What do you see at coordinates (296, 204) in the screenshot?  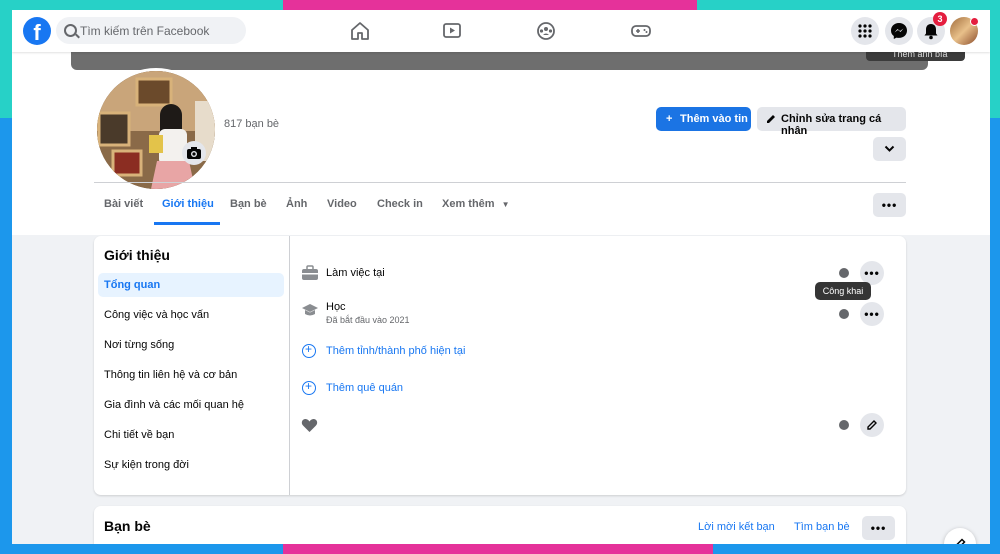 I see `tab-photos: Ảnh` at bounding box center [296, 204].